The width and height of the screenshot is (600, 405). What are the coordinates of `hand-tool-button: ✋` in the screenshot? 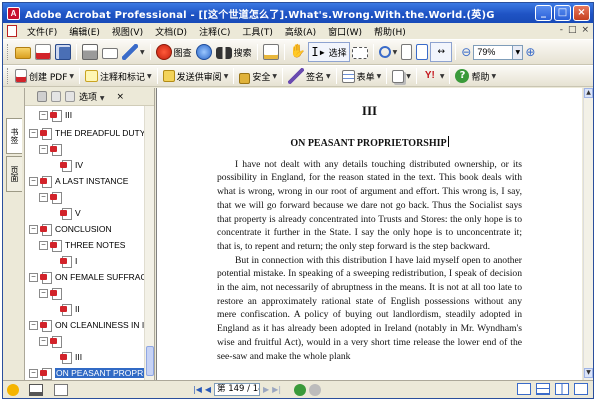 It's located at (298, 52).